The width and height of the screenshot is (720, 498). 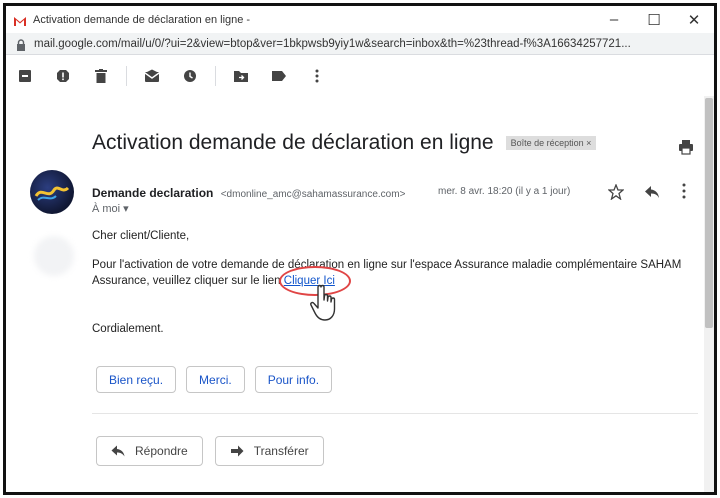 What do you see at coordinates (551, 143) in the screenshot?
I see `inbox-label-chip: Boîte de réception ×` at bounding box center [551, 143].